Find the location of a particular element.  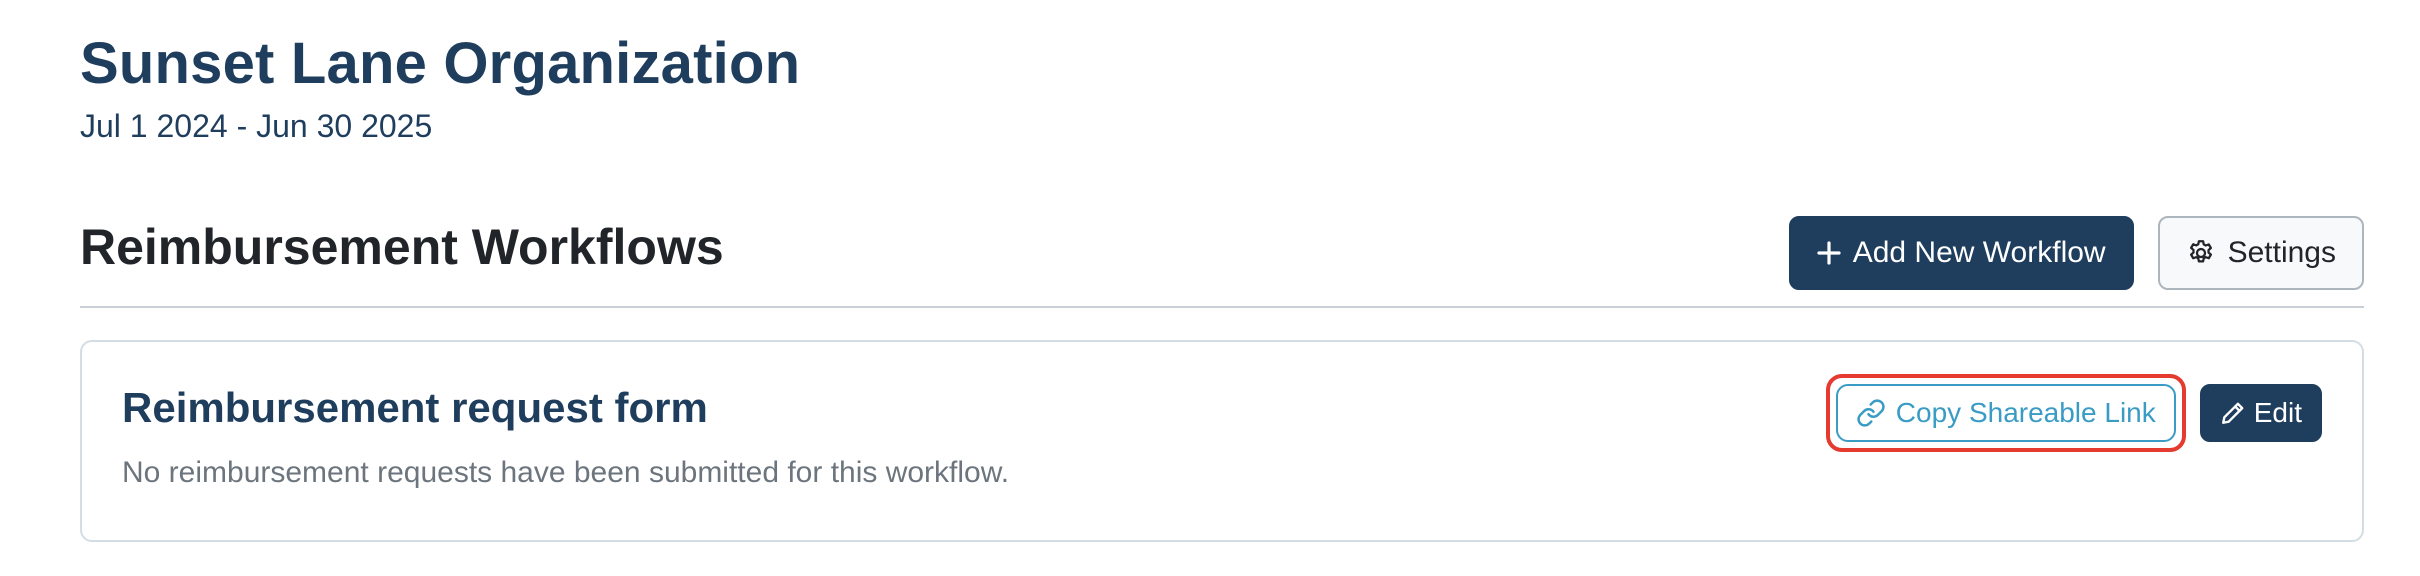

pencil-icon is located at coordinates (2233, 413).